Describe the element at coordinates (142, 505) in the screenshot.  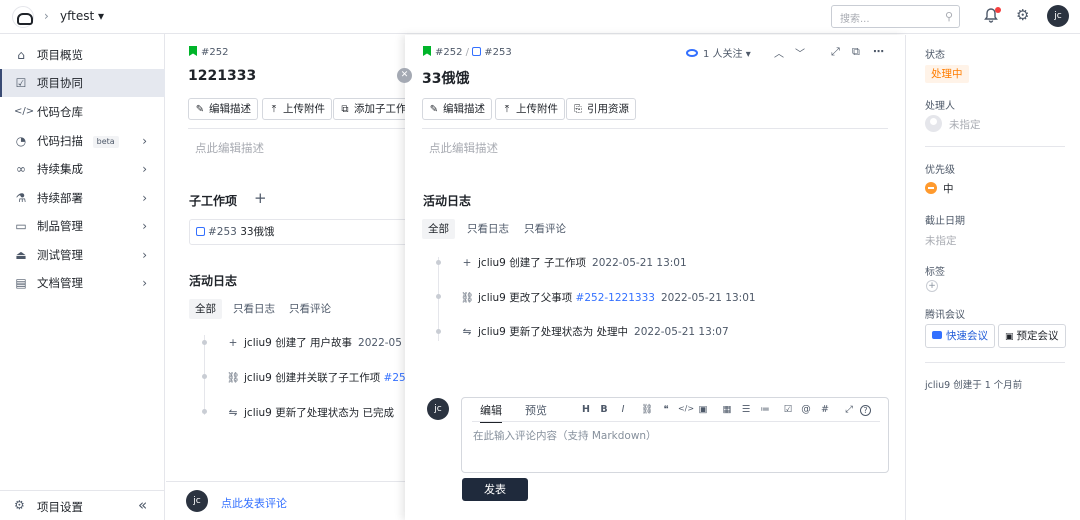
I see `collapse-sidebar-icon: «` at that location.